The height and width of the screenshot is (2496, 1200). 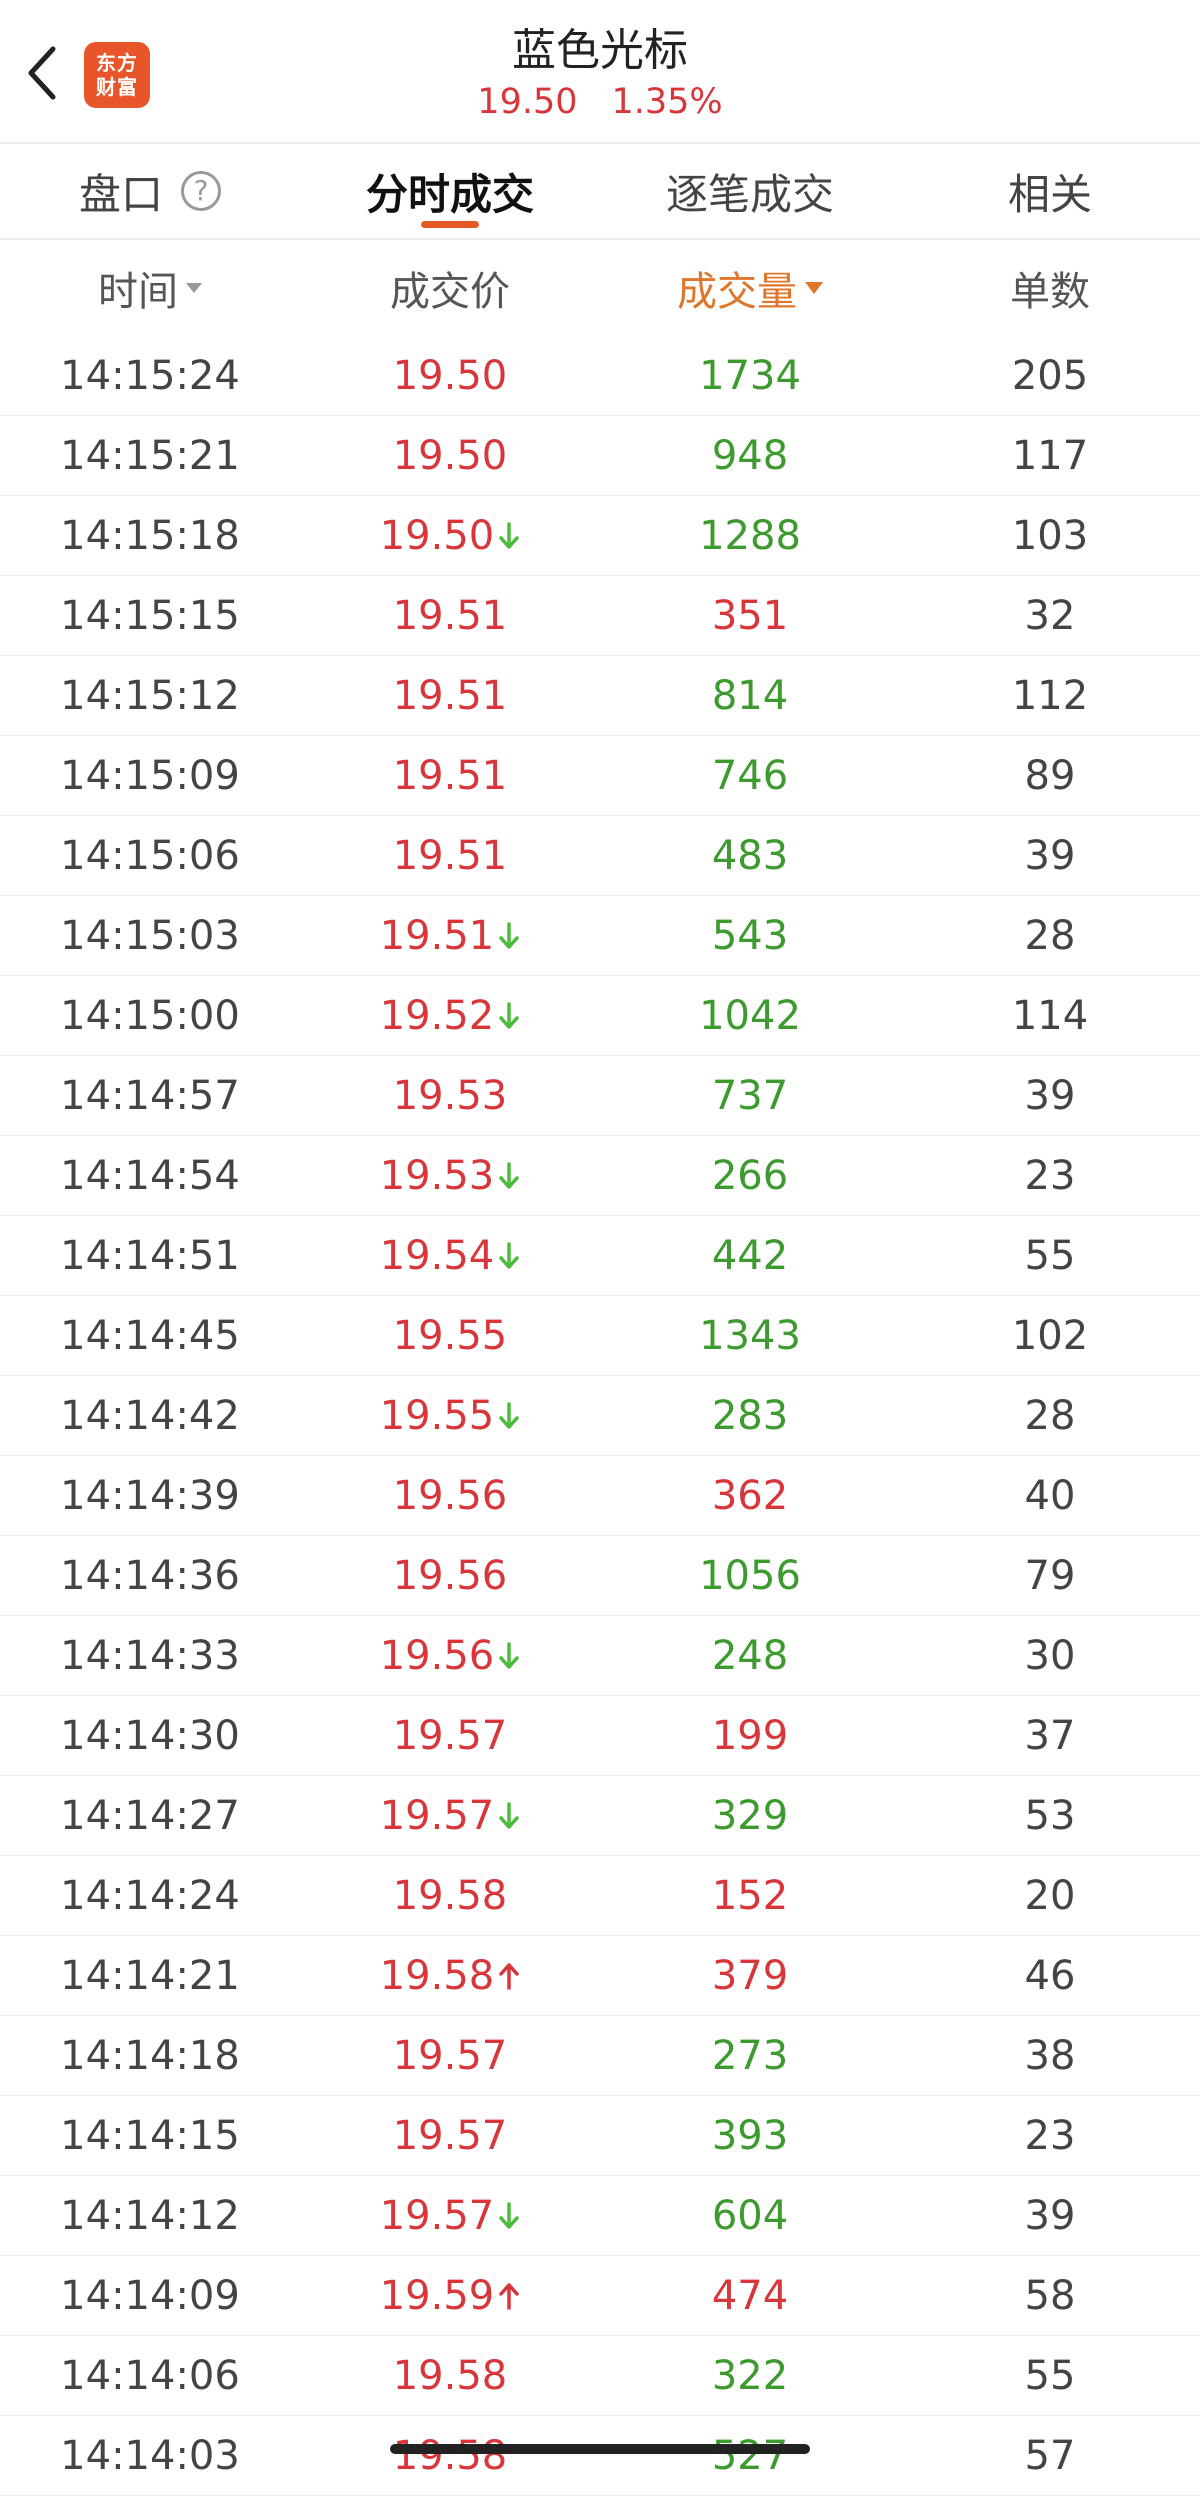 What do you see at coordinates (600, 1736) in the screenshot?
I see `table-row: 14:14:30 19.57 199 37` at bounding box center [600, 1736].